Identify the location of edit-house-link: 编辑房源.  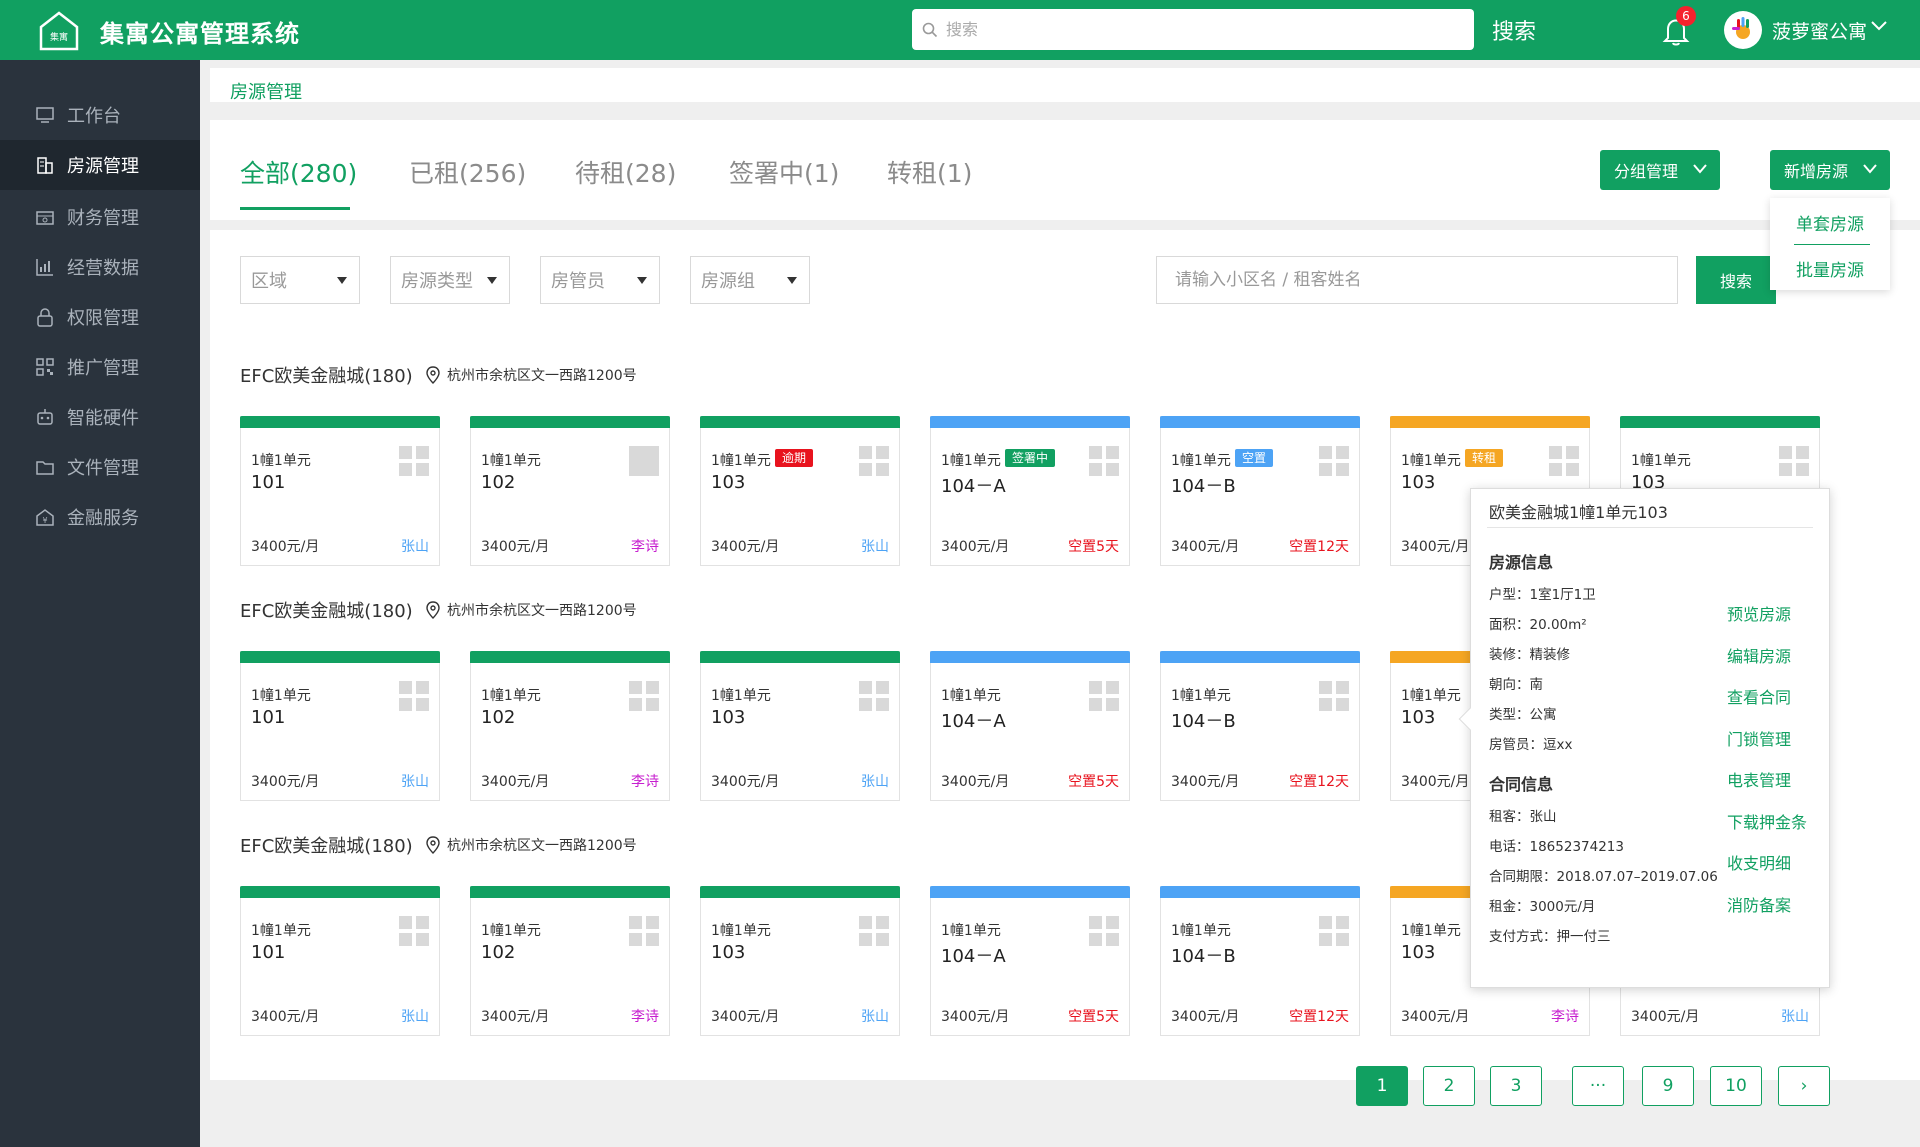
(1759, 655).